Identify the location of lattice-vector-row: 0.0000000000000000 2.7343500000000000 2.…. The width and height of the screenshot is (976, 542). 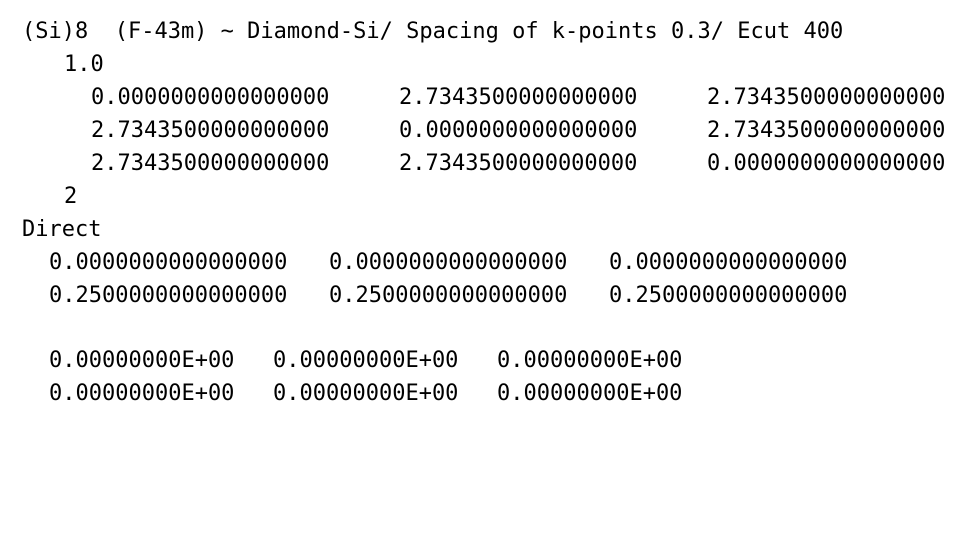
(488, 97).